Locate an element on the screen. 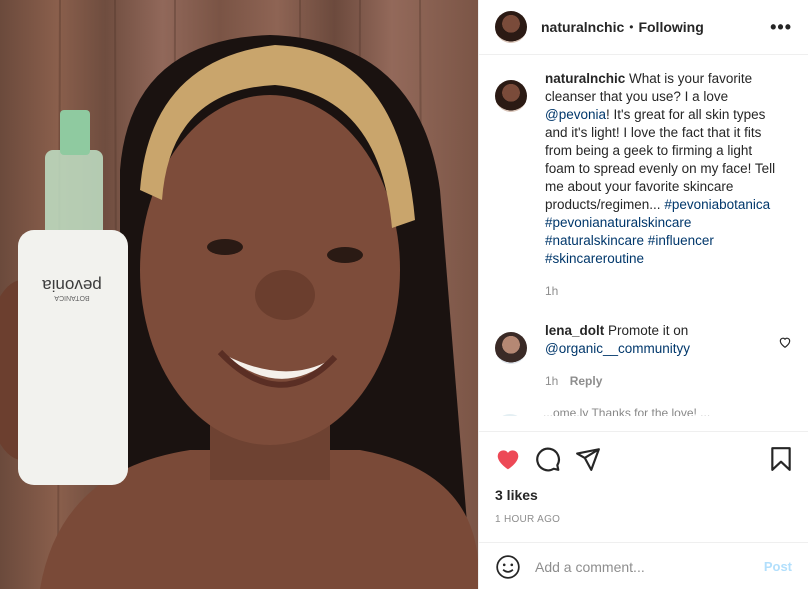 This screenshot has width=808, height=590. caption-mention: @pevonia is located at coordinates (575, 114).